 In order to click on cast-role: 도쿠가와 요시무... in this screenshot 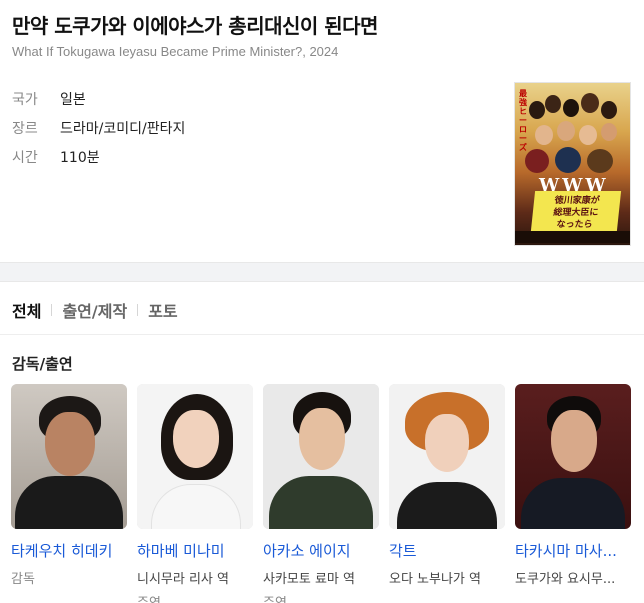, I will do `click(565, 579)`.